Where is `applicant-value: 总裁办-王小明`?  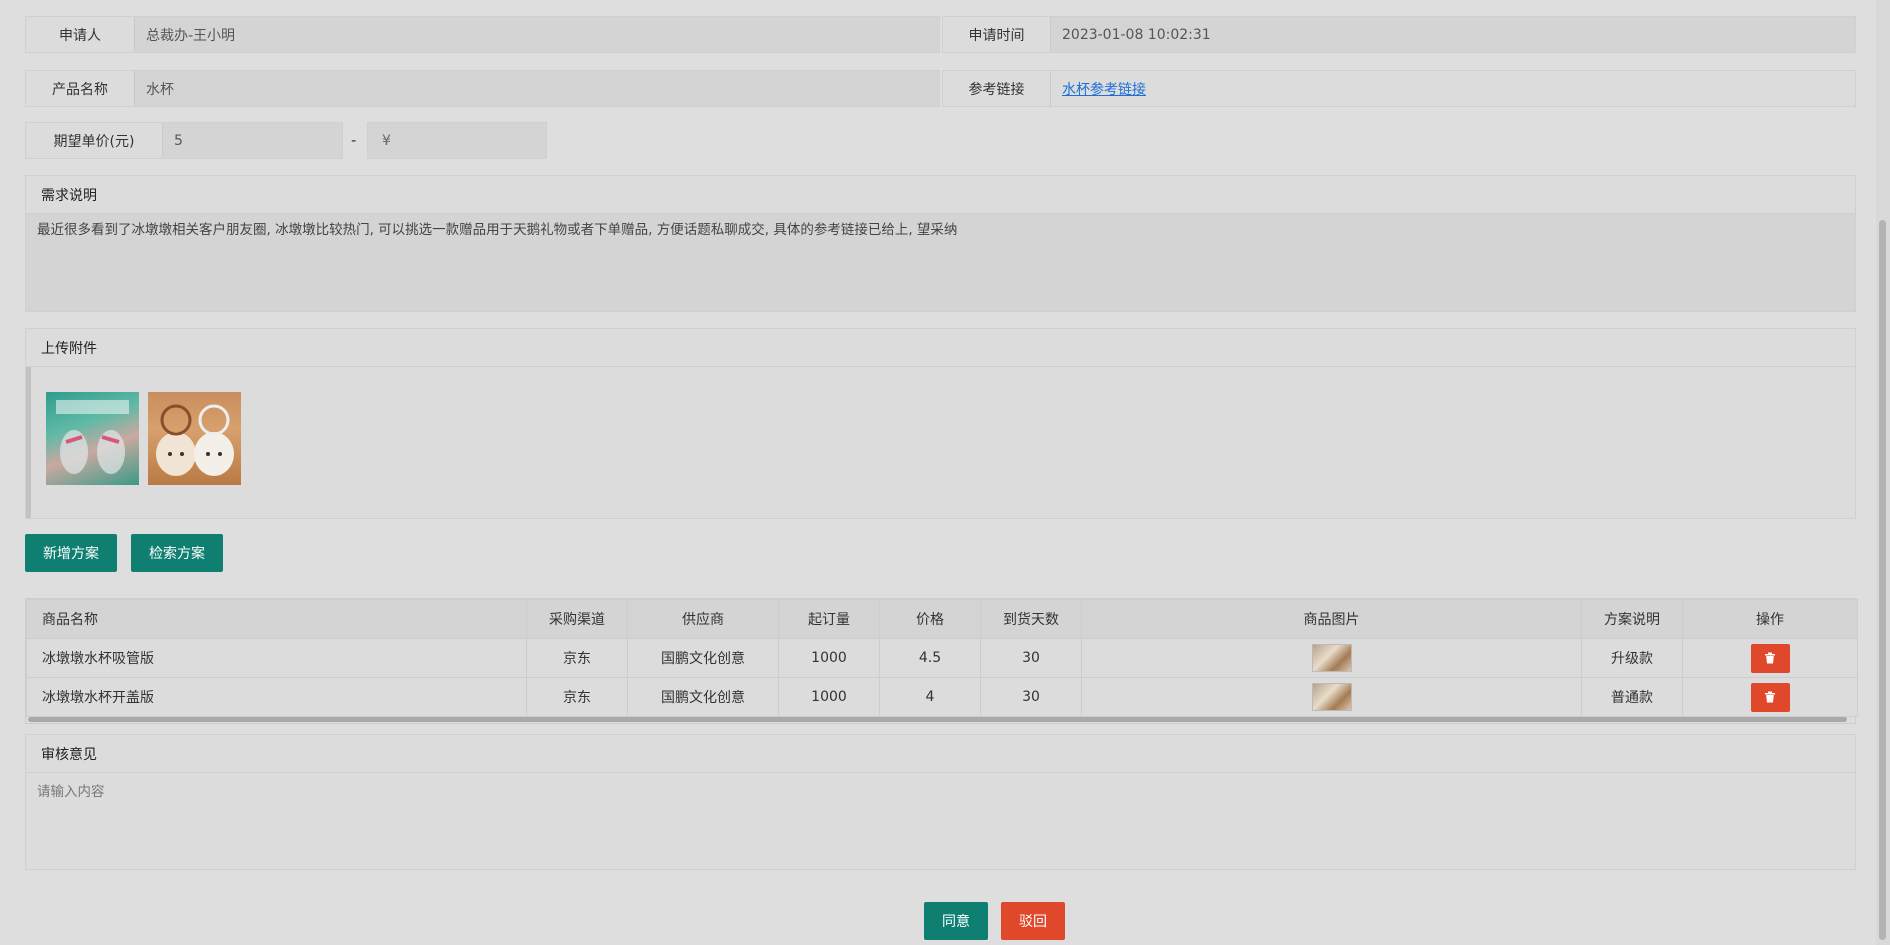 applicant-value: 总裁办-王小明 is located at coordinates (537, 34).